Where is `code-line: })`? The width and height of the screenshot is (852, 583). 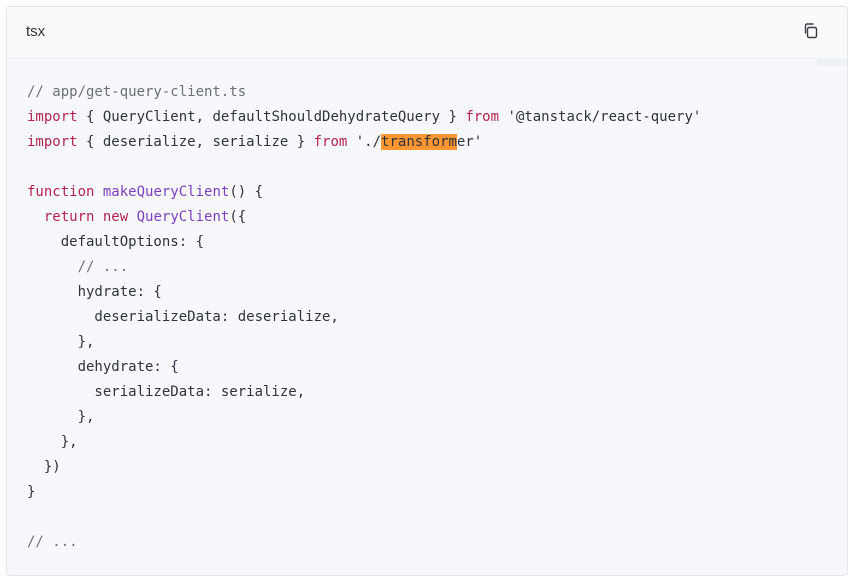 code-line: }) is located at coordinates (364, 467).